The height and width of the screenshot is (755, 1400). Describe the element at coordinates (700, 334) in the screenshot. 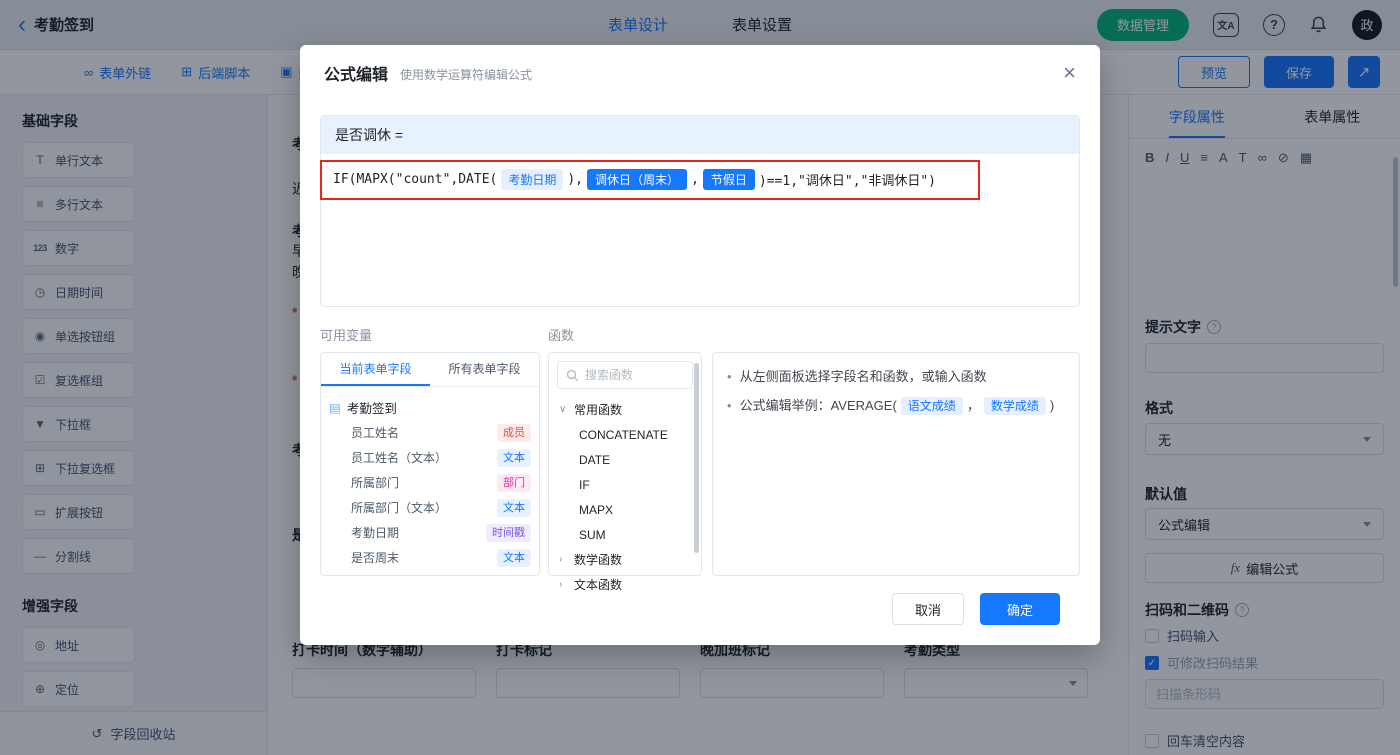

I see `panel-labels: 可用变量 函数` at that location.